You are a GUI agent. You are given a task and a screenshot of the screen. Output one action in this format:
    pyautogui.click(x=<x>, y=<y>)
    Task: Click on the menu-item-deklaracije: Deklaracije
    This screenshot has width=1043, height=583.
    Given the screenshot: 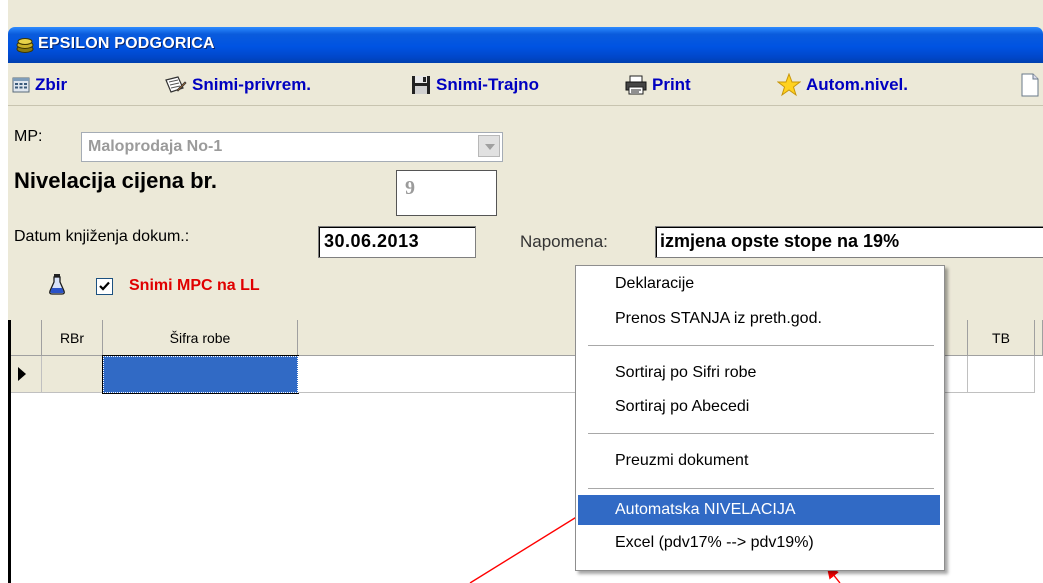 What is the action you would take?
    pyautogui.click(x=759, y=284)
    